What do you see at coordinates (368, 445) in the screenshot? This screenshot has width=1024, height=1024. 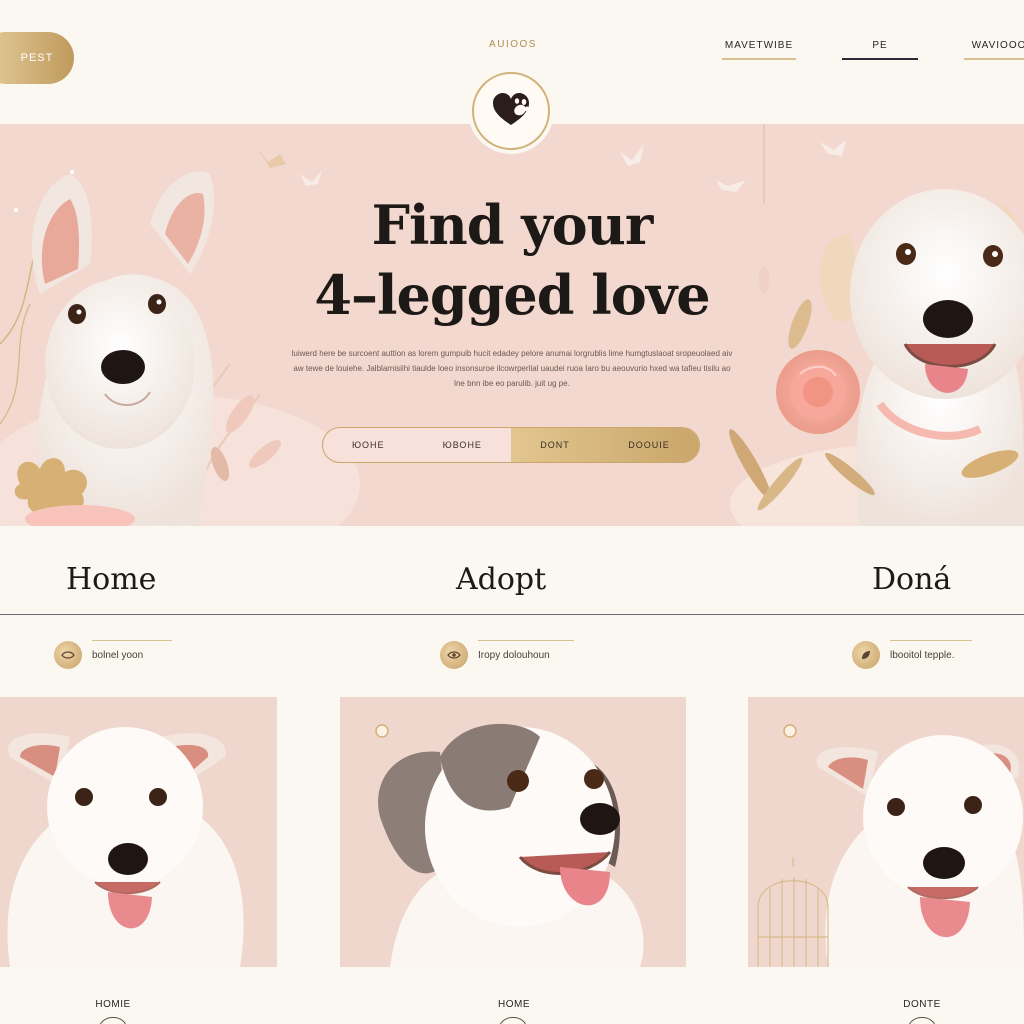 I see `home-cta-label-a: ЮОНЕ` at bounding box center [368, 445].